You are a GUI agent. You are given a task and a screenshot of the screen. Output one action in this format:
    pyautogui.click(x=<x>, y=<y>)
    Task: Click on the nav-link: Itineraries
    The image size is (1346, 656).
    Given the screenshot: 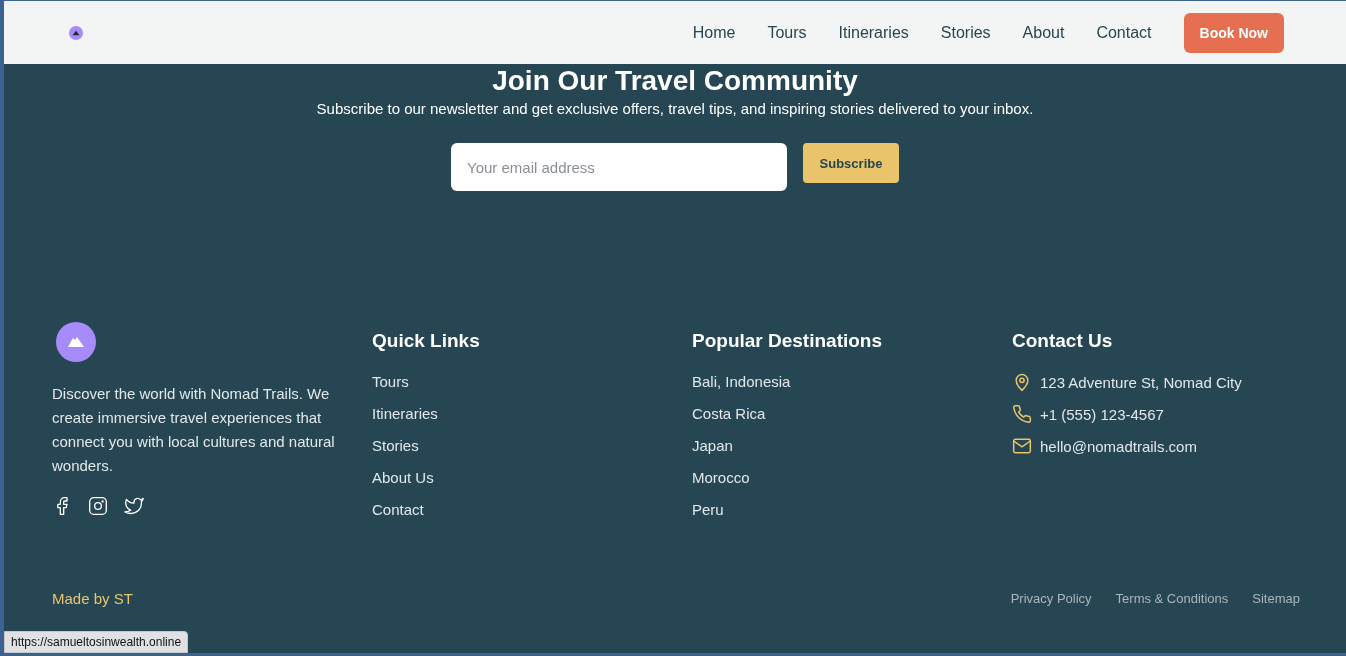 What is the action you would take?
    pyautogui.click(x=873, y=32)
    